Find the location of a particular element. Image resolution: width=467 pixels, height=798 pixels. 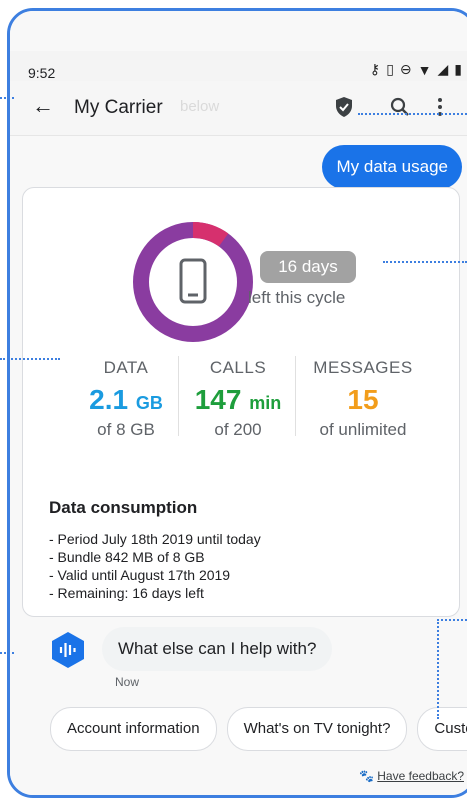

feedback-link: Have feedback? is located at coordinates (420, 776).